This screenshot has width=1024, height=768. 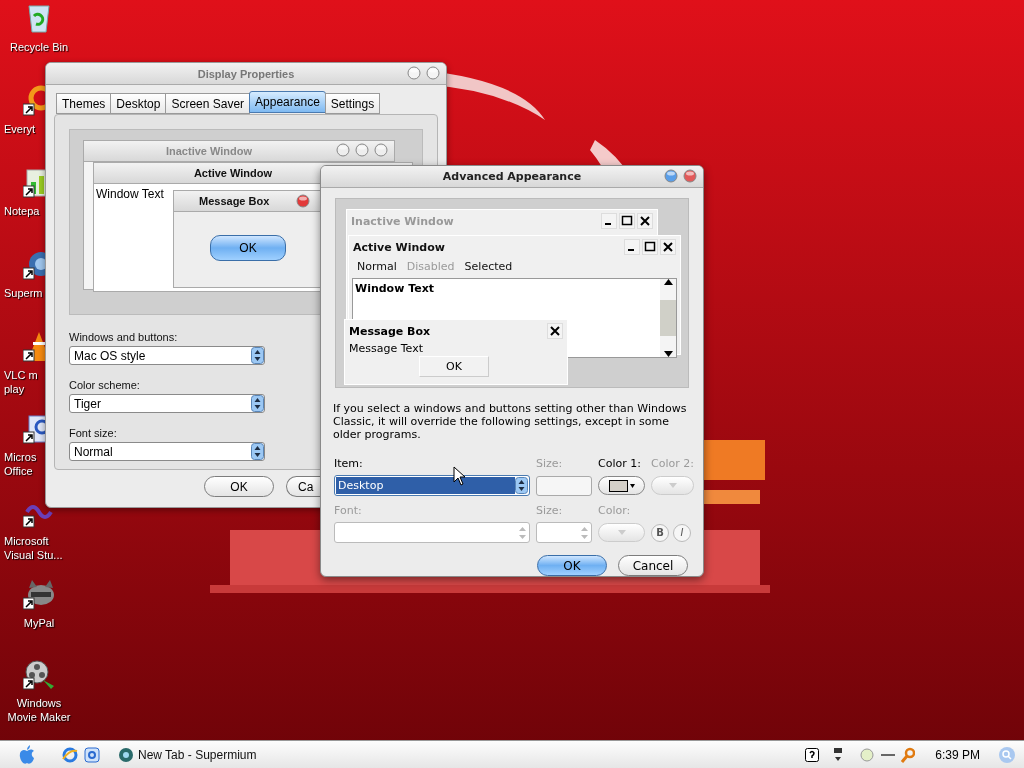 I want to click on window-title: Display Properties, so click(x=246, y=73).